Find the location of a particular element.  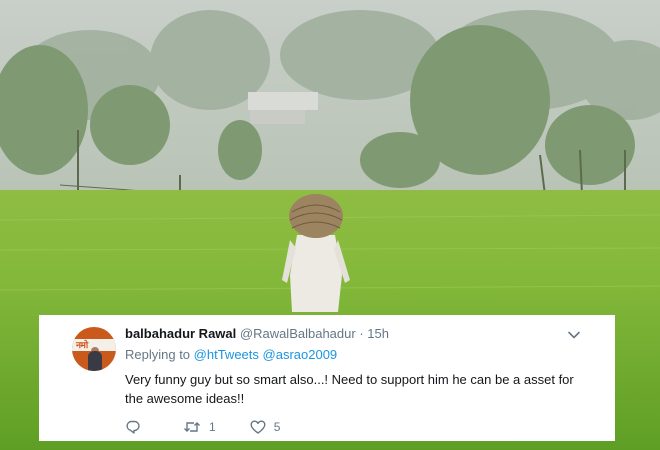

avatar: नमो is located at coordinates (94, 349).